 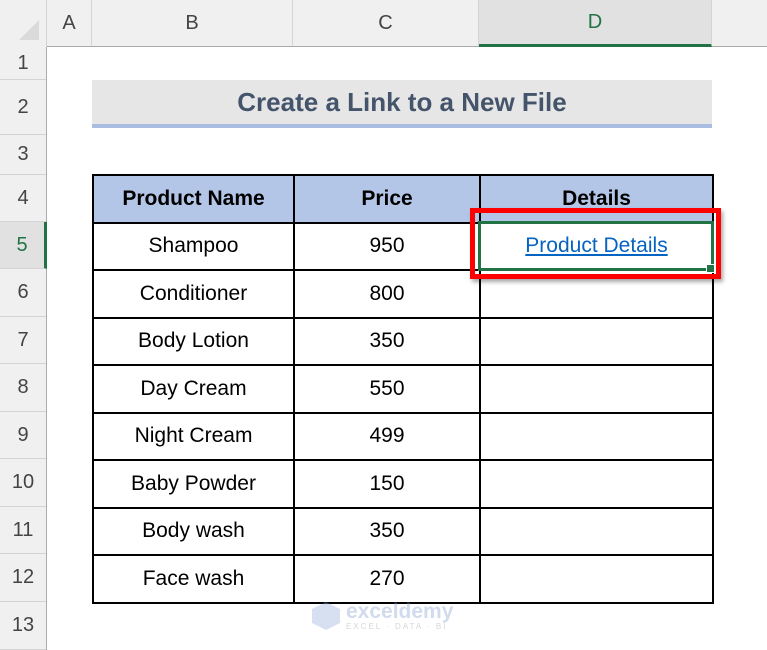 I want to click on product-name-cell: Baby Powder, so click(x=193, y=484).